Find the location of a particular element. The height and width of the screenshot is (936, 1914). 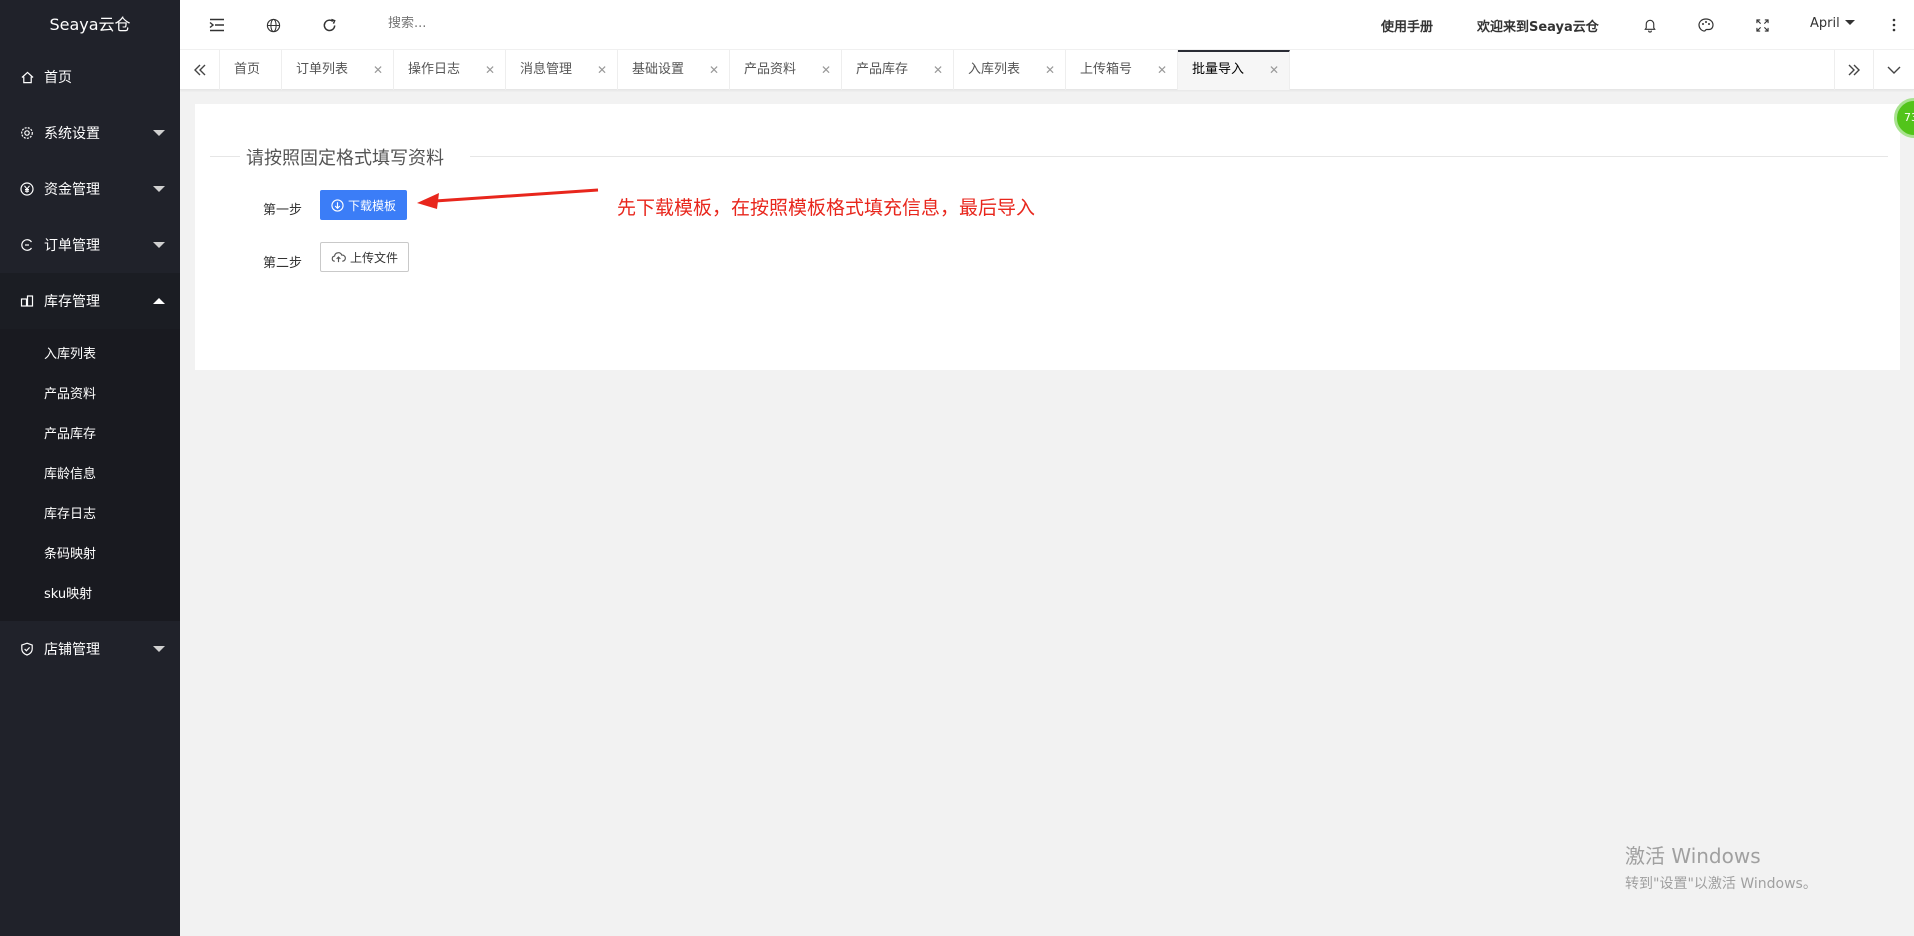

chevron-up-icon is located at coordinates (159, 301).